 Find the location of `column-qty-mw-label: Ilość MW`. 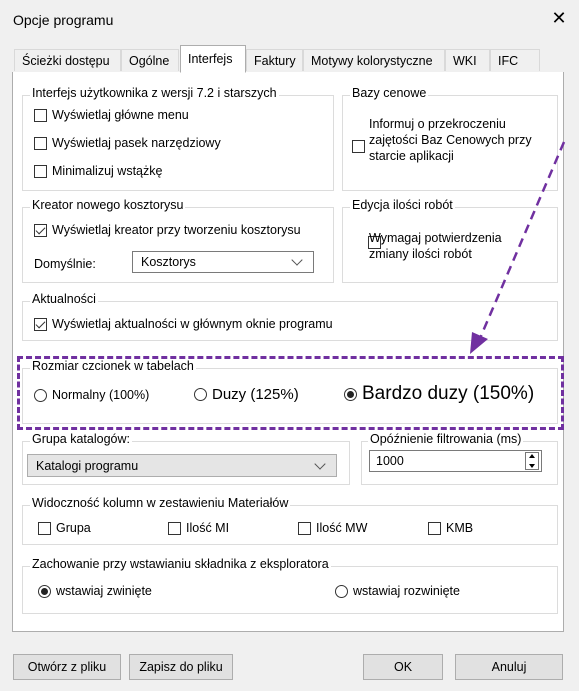

column-qty-mw-label: Ilość MW is located at coordinates (342, 528).